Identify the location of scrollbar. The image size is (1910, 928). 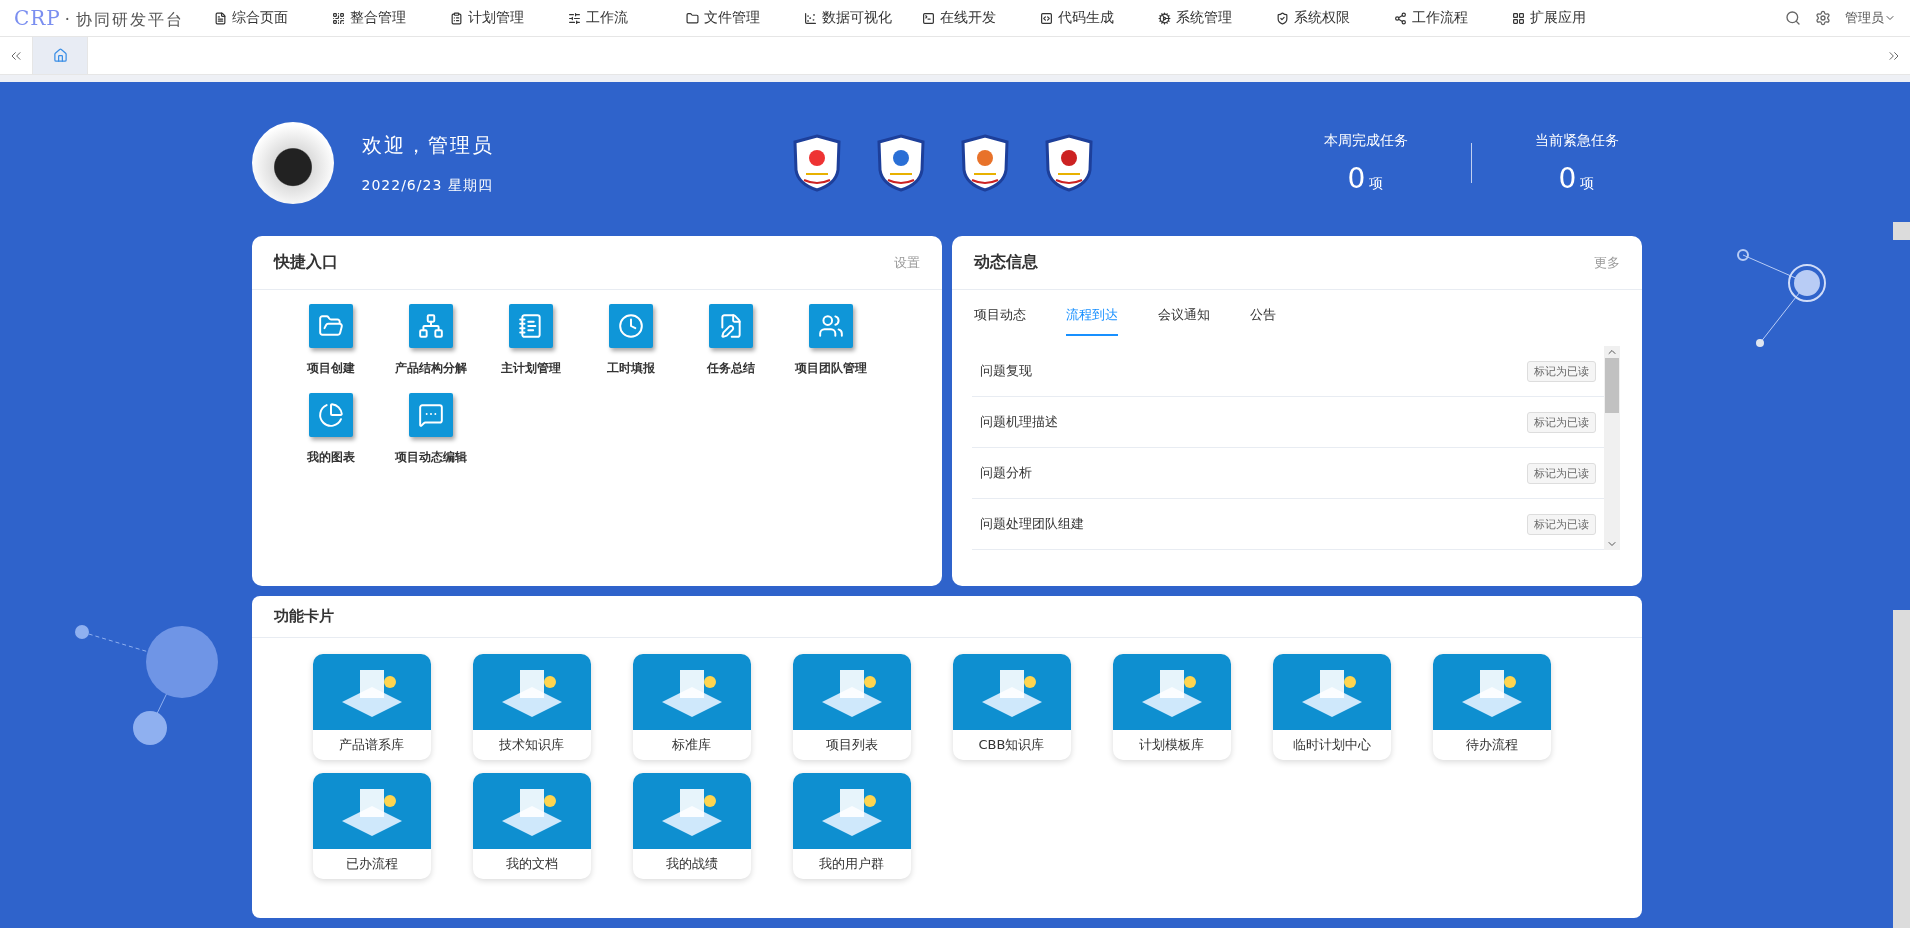
(1611, 448).